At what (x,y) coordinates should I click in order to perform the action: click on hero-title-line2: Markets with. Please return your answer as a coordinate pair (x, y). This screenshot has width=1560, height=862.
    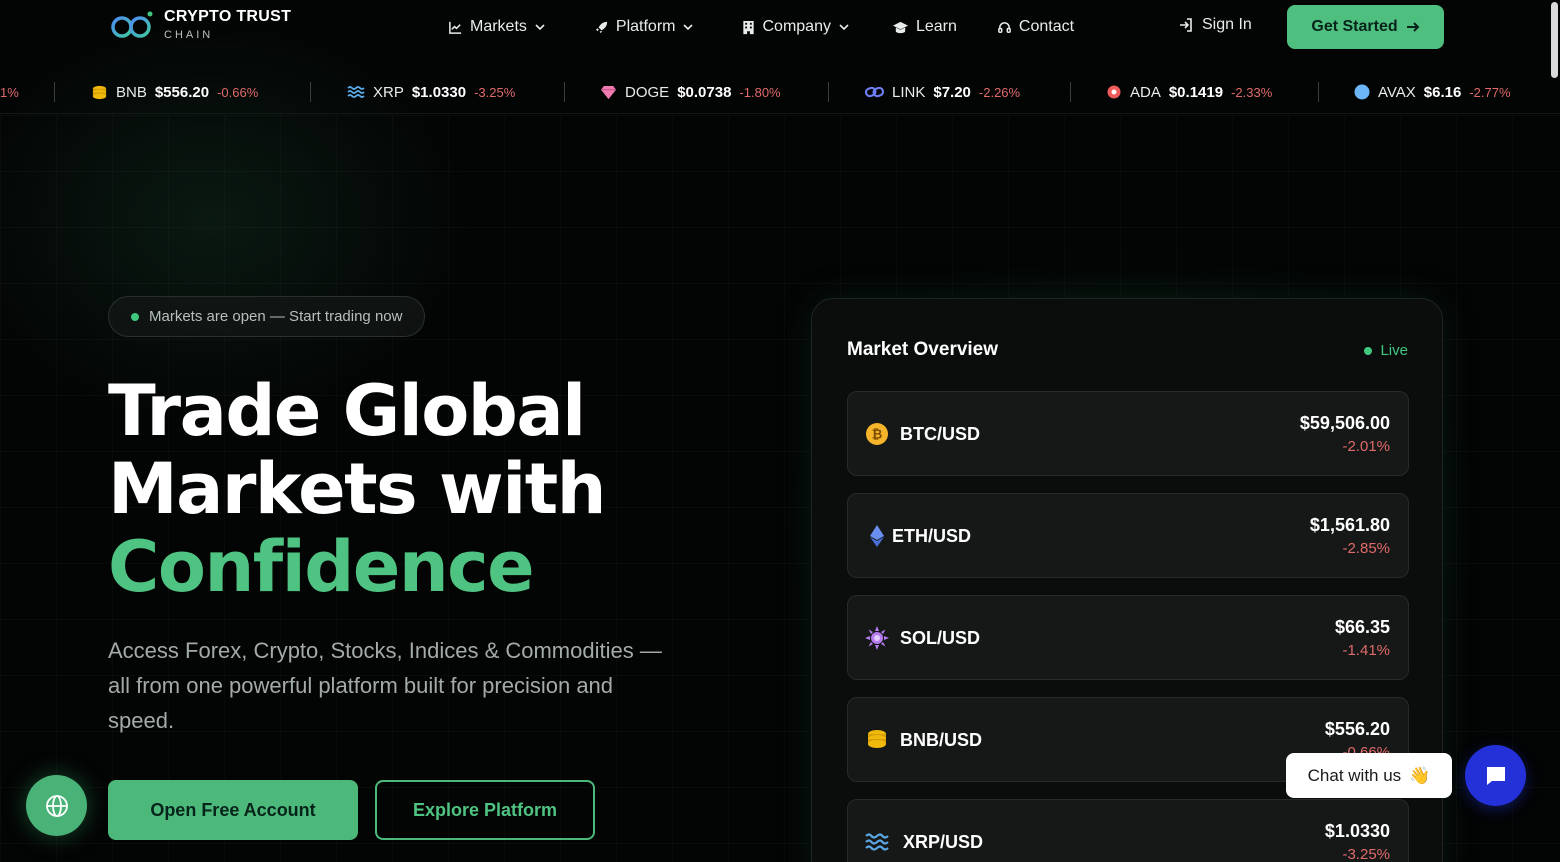
    Looking at the image, I should click on (357, 489).